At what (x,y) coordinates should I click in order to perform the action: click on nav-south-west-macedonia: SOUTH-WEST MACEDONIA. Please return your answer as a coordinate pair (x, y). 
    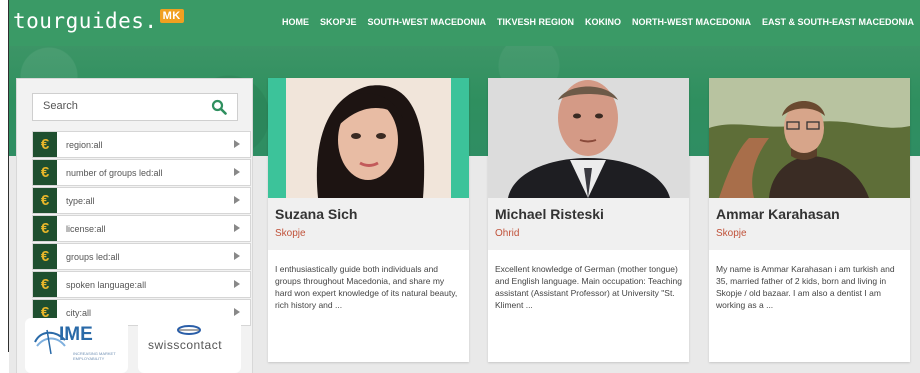
    Looking at the image, I should click on (426, 22).